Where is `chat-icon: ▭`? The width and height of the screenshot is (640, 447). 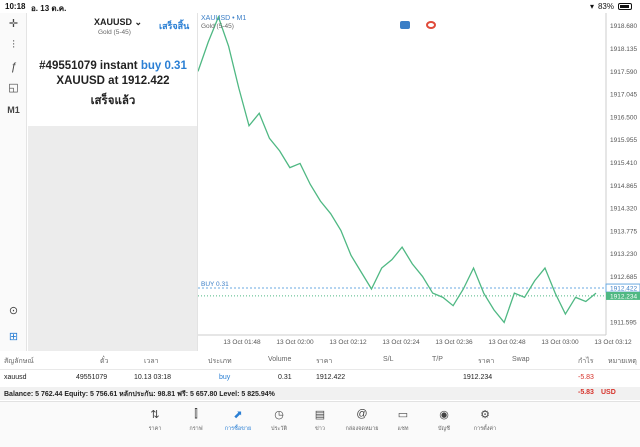
chat-icon: ▭ is located at coordinates (403, 415).